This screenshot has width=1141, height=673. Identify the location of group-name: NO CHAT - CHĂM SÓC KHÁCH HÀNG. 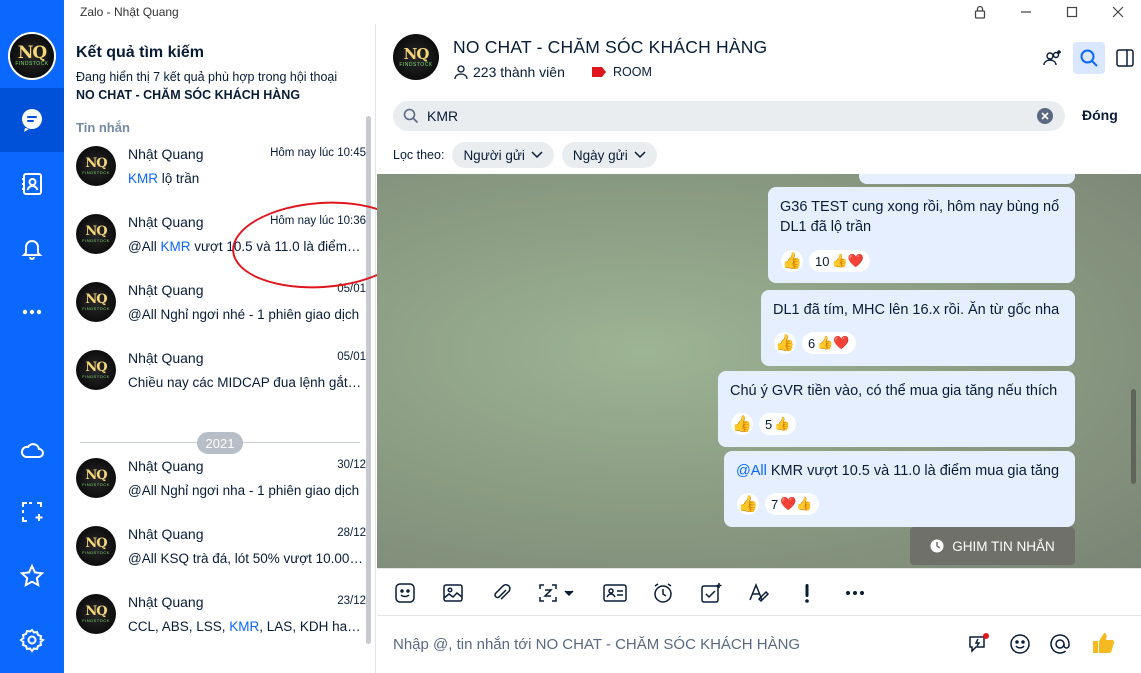
(610, 47).